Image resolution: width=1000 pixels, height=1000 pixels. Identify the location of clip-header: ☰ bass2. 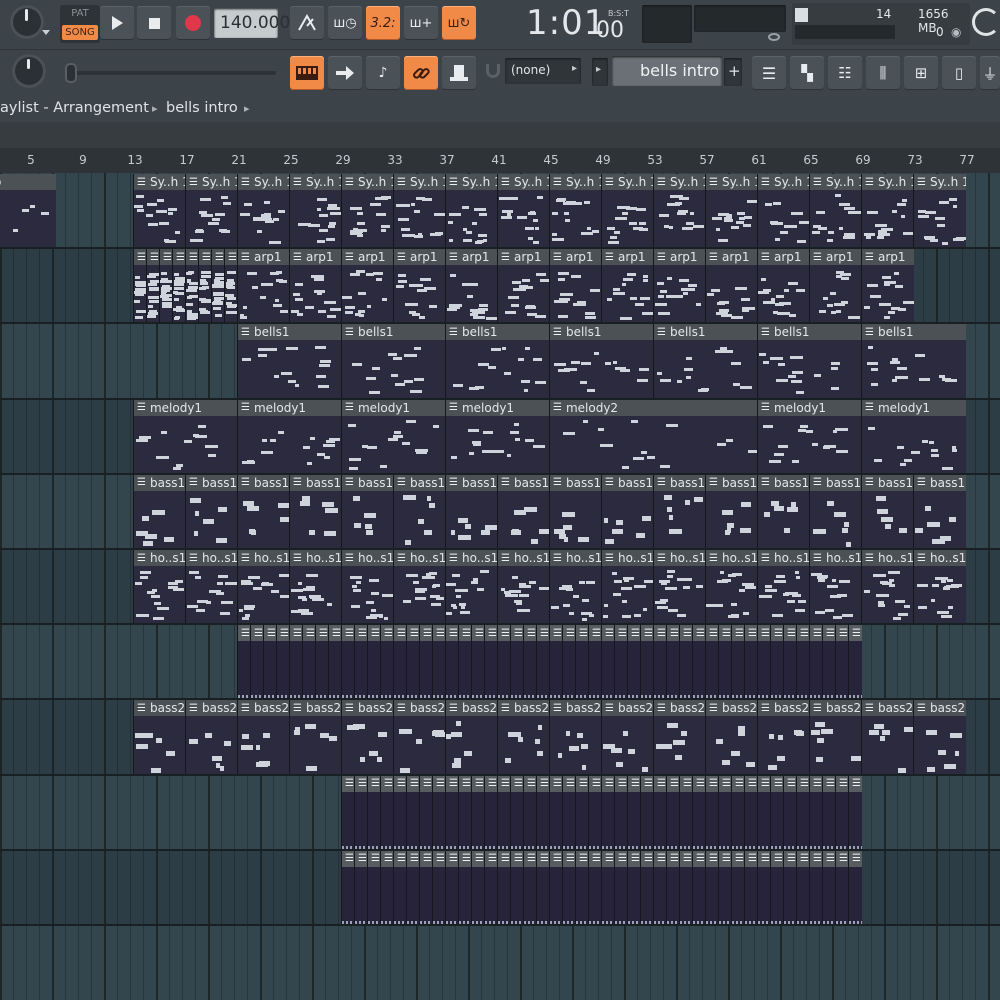
(160, 708).